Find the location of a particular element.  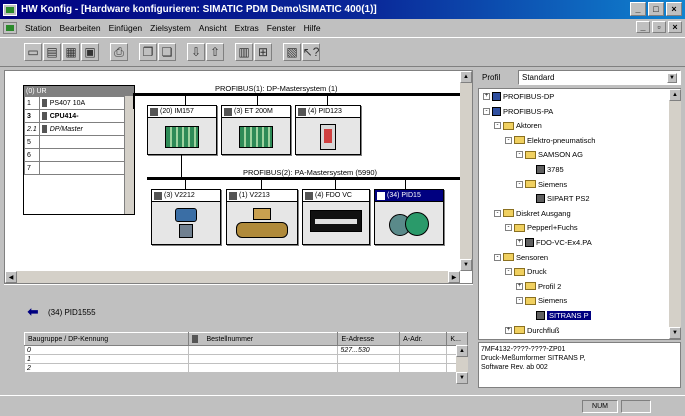

menu-target-system: Zielsystem is located at coordinates (170, 28).